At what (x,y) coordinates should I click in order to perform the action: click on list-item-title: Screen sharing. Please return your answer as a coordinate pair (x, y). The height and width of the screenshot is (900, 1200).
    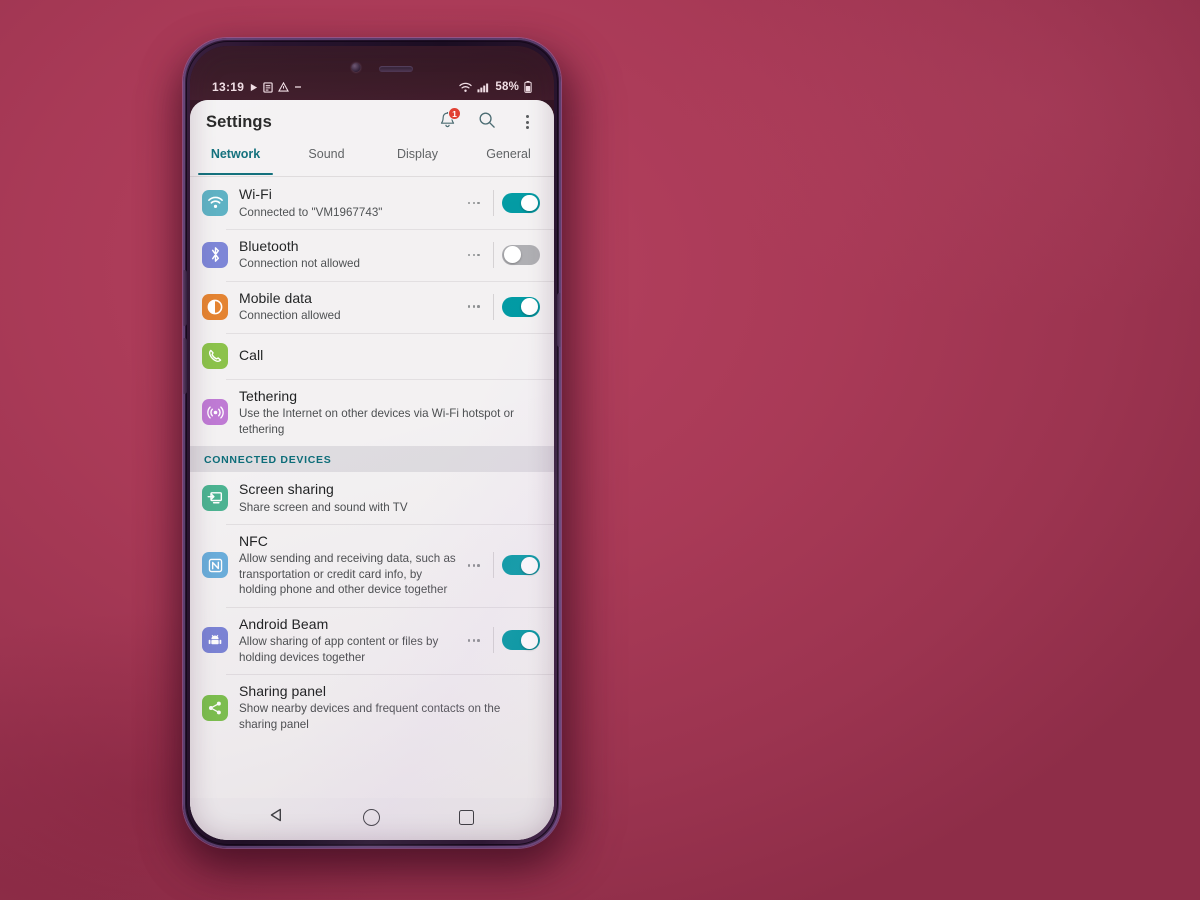
    Looking at the image, I should click on (286, 489).